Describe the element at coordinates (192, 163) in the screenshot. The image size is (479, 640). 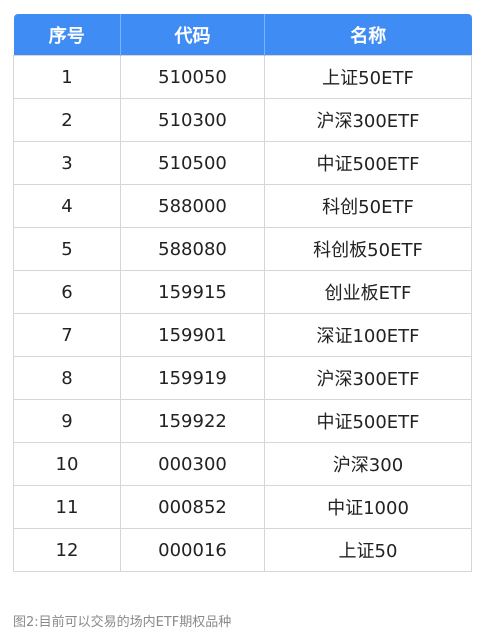
I see `cell-code: 510500` at that location.